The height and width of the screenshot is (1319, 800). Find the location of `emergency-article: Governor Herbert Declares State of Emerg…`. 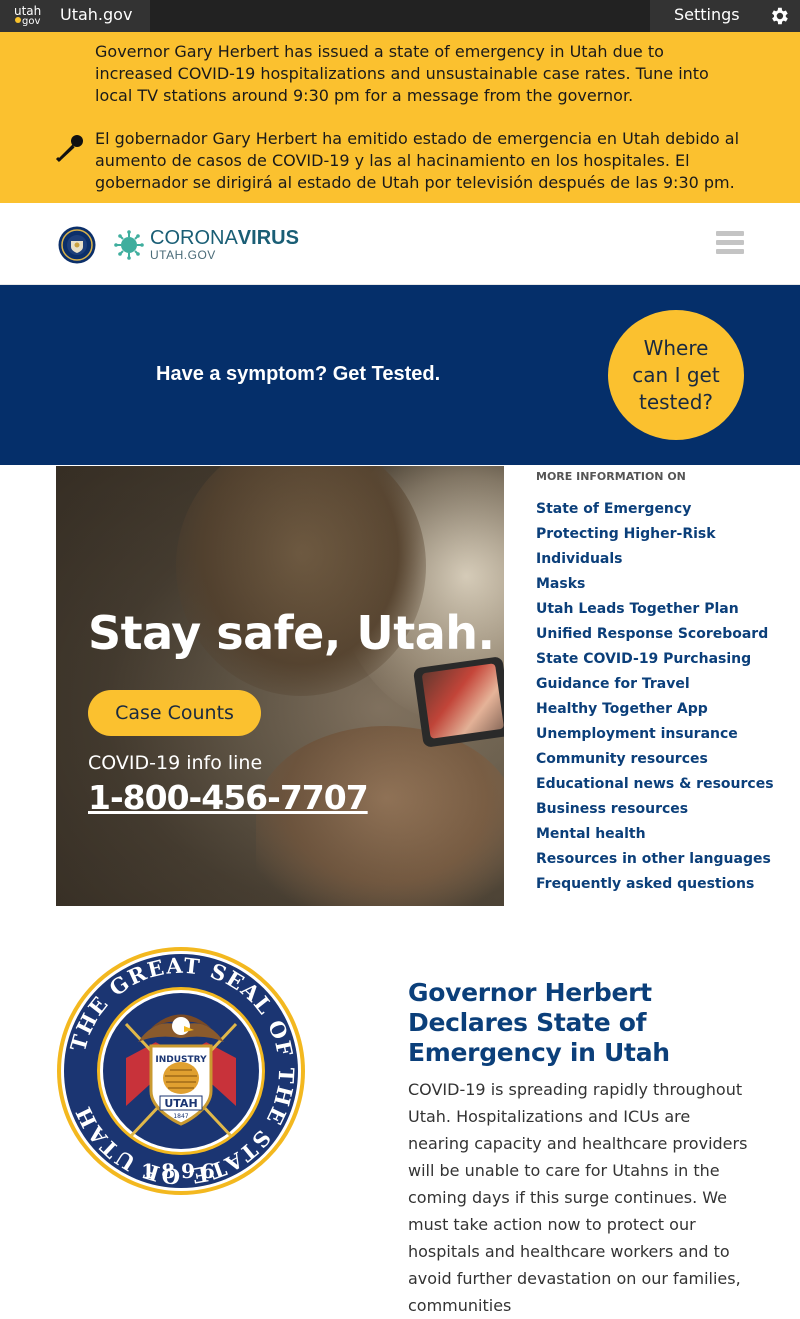

emergency-article: Governor Herbert Declares State of Emerg… is located at coordinates (578, 1148).